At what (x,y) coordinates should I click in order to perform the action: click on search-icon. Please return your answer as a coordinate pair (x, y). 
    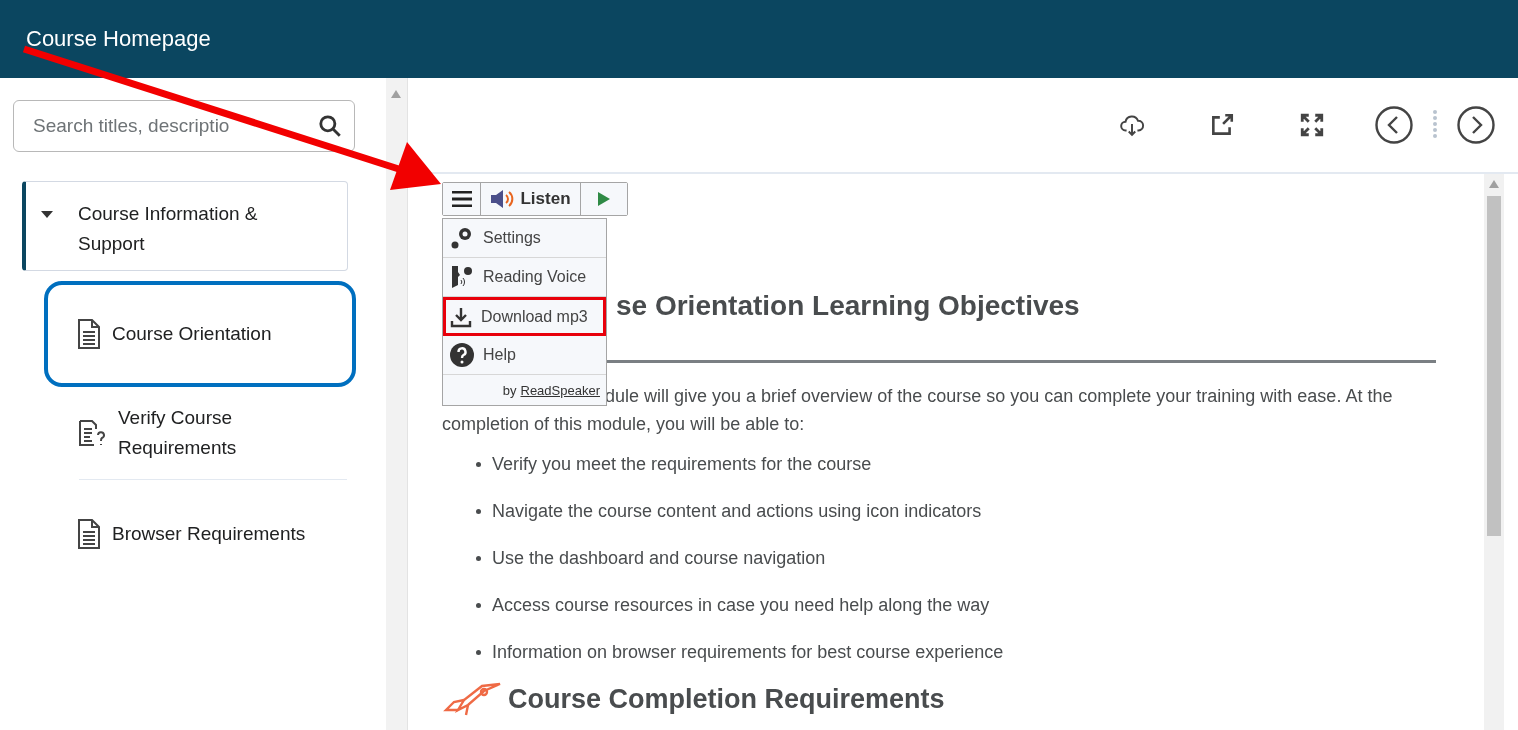
    Looking at the image, I should click on (330, 126).